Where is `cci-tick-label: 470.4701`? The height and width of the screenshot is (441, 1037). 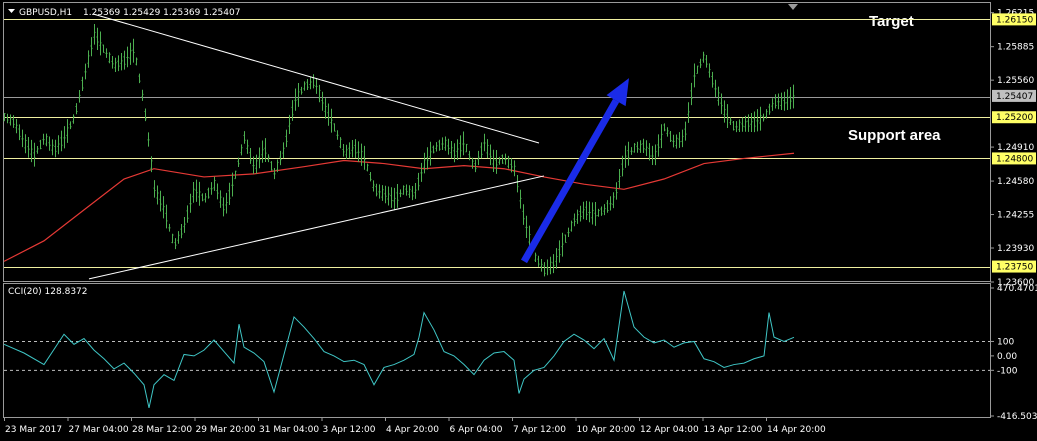 cci-tick-label: 470.4701 is located at coordinates (1017, 289).